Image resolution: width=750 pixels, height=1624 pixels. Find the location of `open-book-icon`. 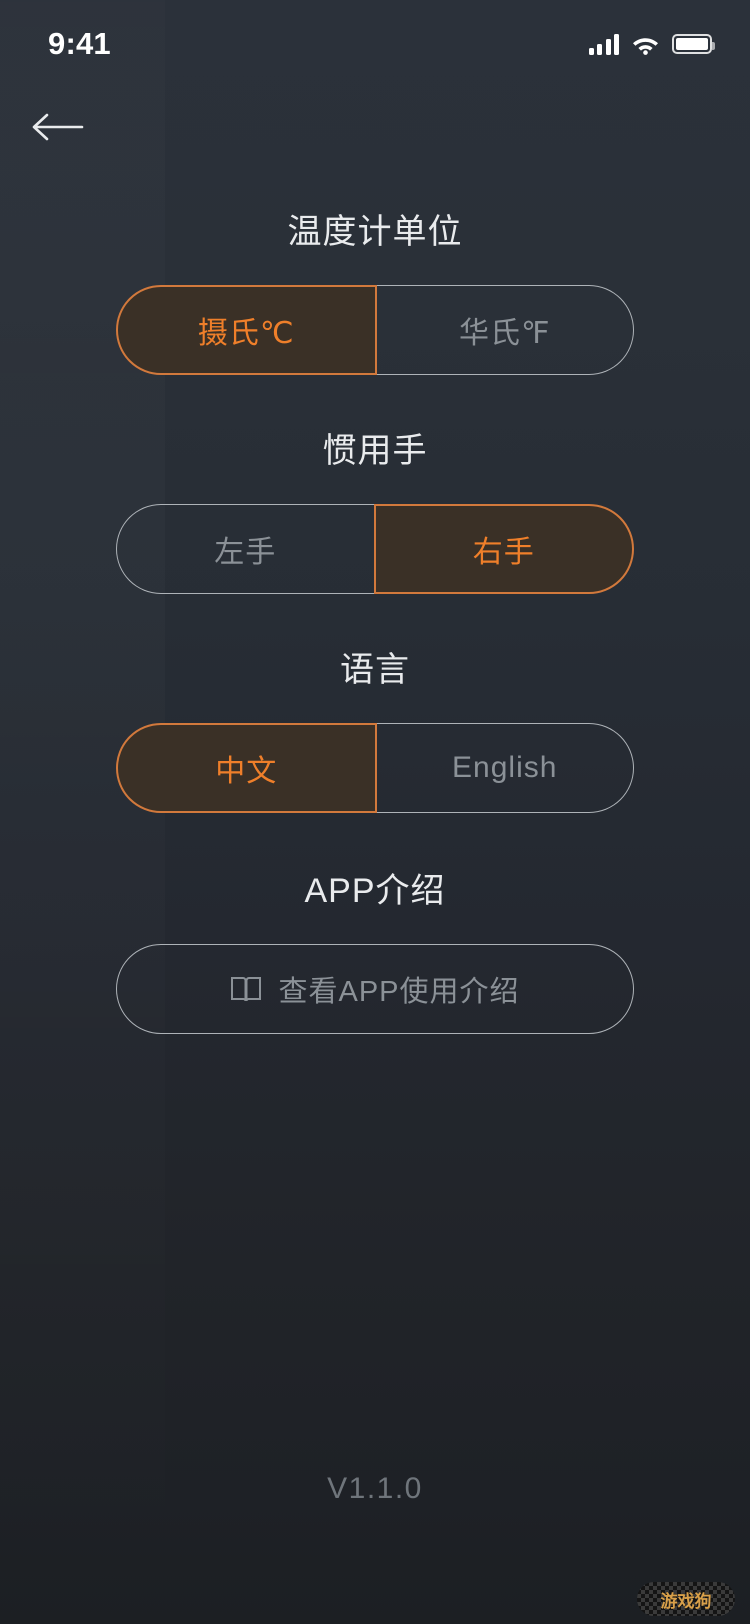

open-book-icon is located at coordinates (246, 989).